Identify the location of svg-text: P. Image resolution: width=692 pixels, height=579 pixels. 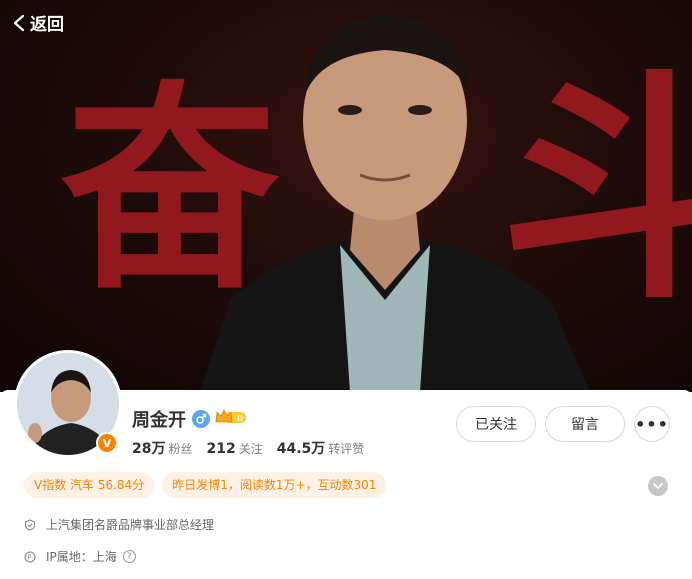
(29, 557).